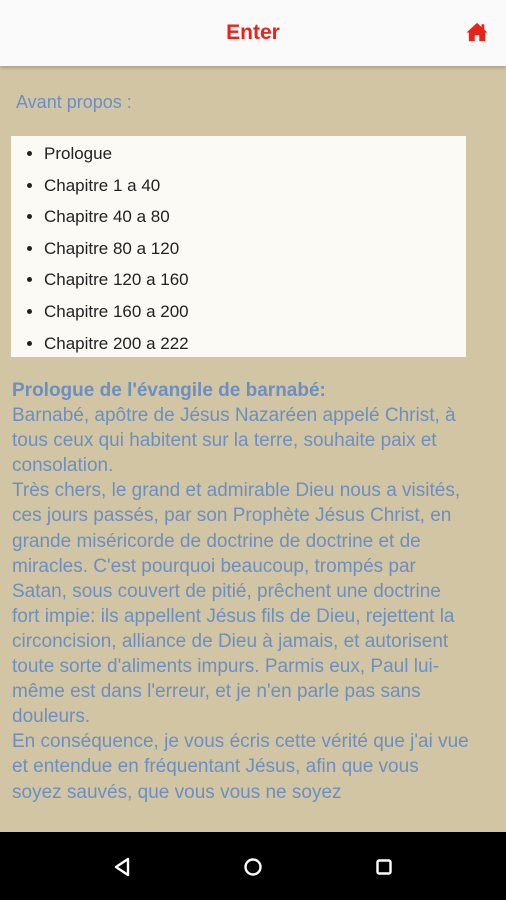 This screenshot has height=900, width=506. Describe the element at coordinates (477, 32) in the screenshot. I see `home-icon` at that location.